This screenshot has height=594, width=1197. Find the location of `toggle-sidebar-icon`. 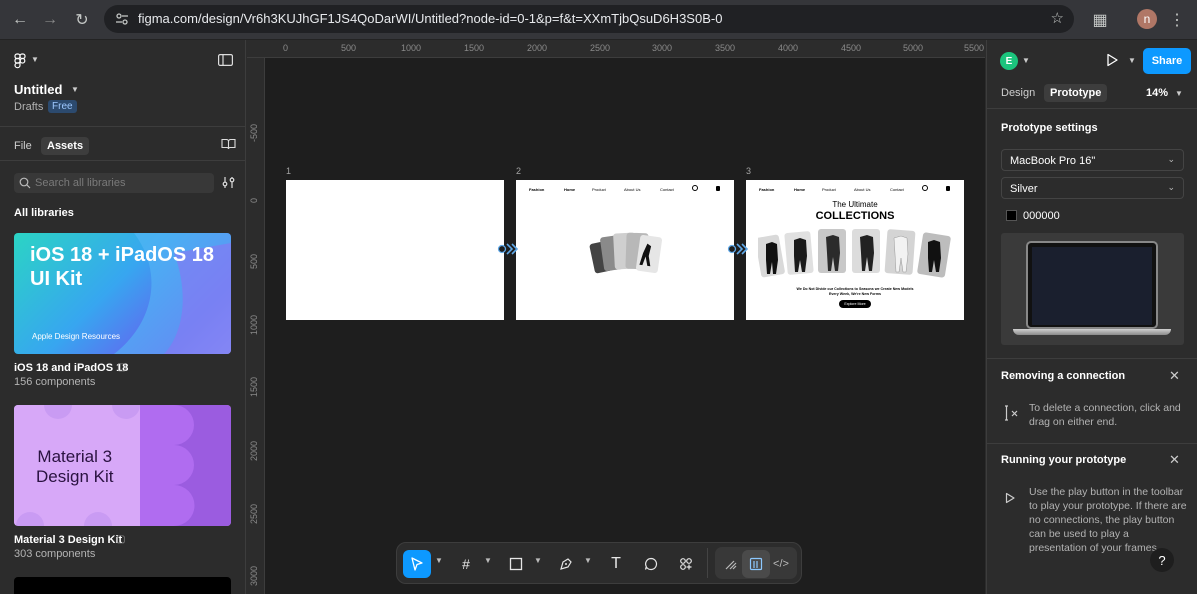

toggle-sidebar-icon is located at coordinates (225, 60).